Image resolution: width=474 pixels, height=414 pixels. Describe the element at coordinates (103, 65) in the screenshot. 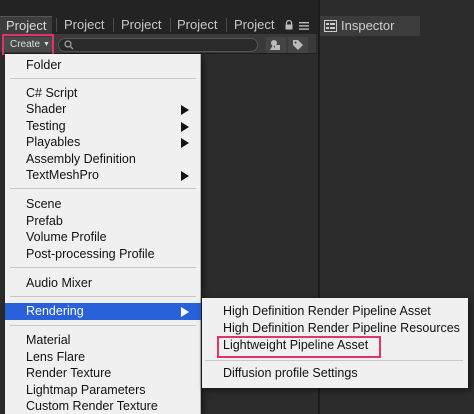

I see `menu-item-folder: Folder` at that location.